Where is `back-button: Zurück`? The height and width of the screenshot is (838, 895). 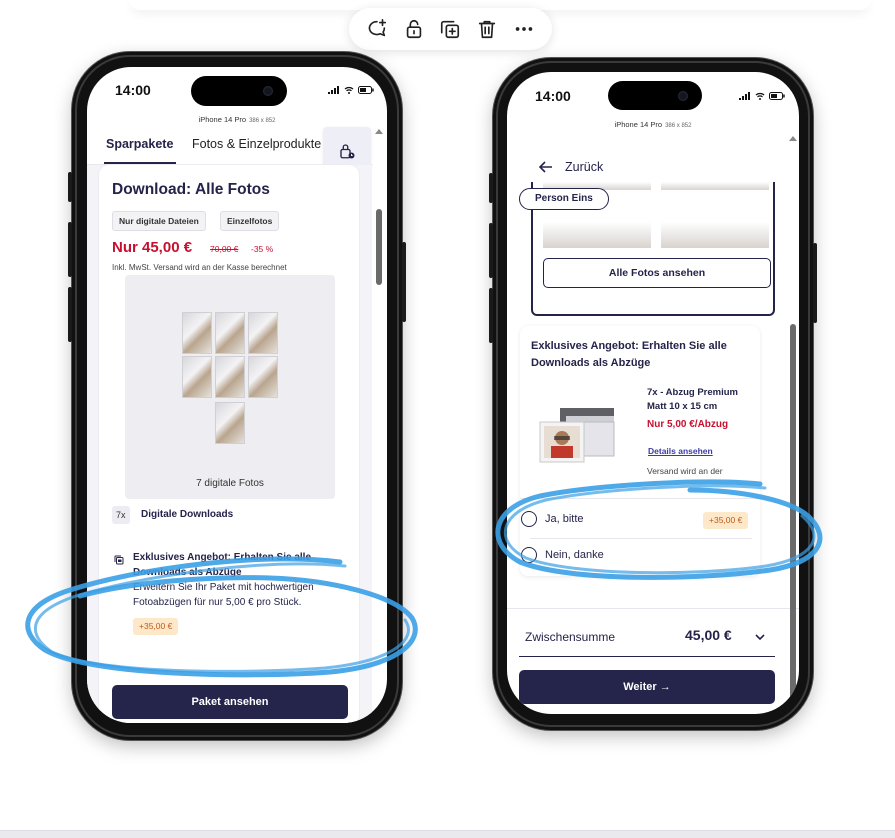 back-button: Zurück is located at coordinates (571, 167).